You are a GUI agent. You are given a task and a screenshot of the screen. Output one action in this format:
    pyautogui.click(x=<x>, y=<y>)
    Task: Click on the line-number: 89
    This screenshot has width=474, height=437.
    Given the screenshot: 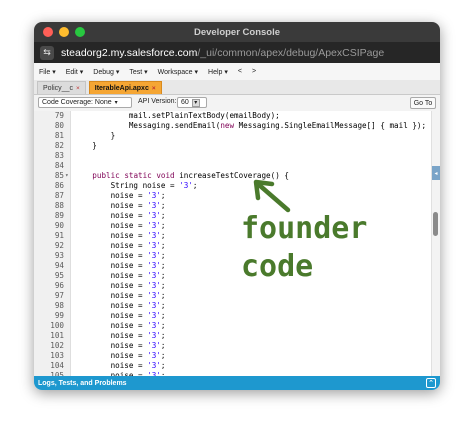 What is the action you would take?
    pyautogui.click(x=59, y=215)
    